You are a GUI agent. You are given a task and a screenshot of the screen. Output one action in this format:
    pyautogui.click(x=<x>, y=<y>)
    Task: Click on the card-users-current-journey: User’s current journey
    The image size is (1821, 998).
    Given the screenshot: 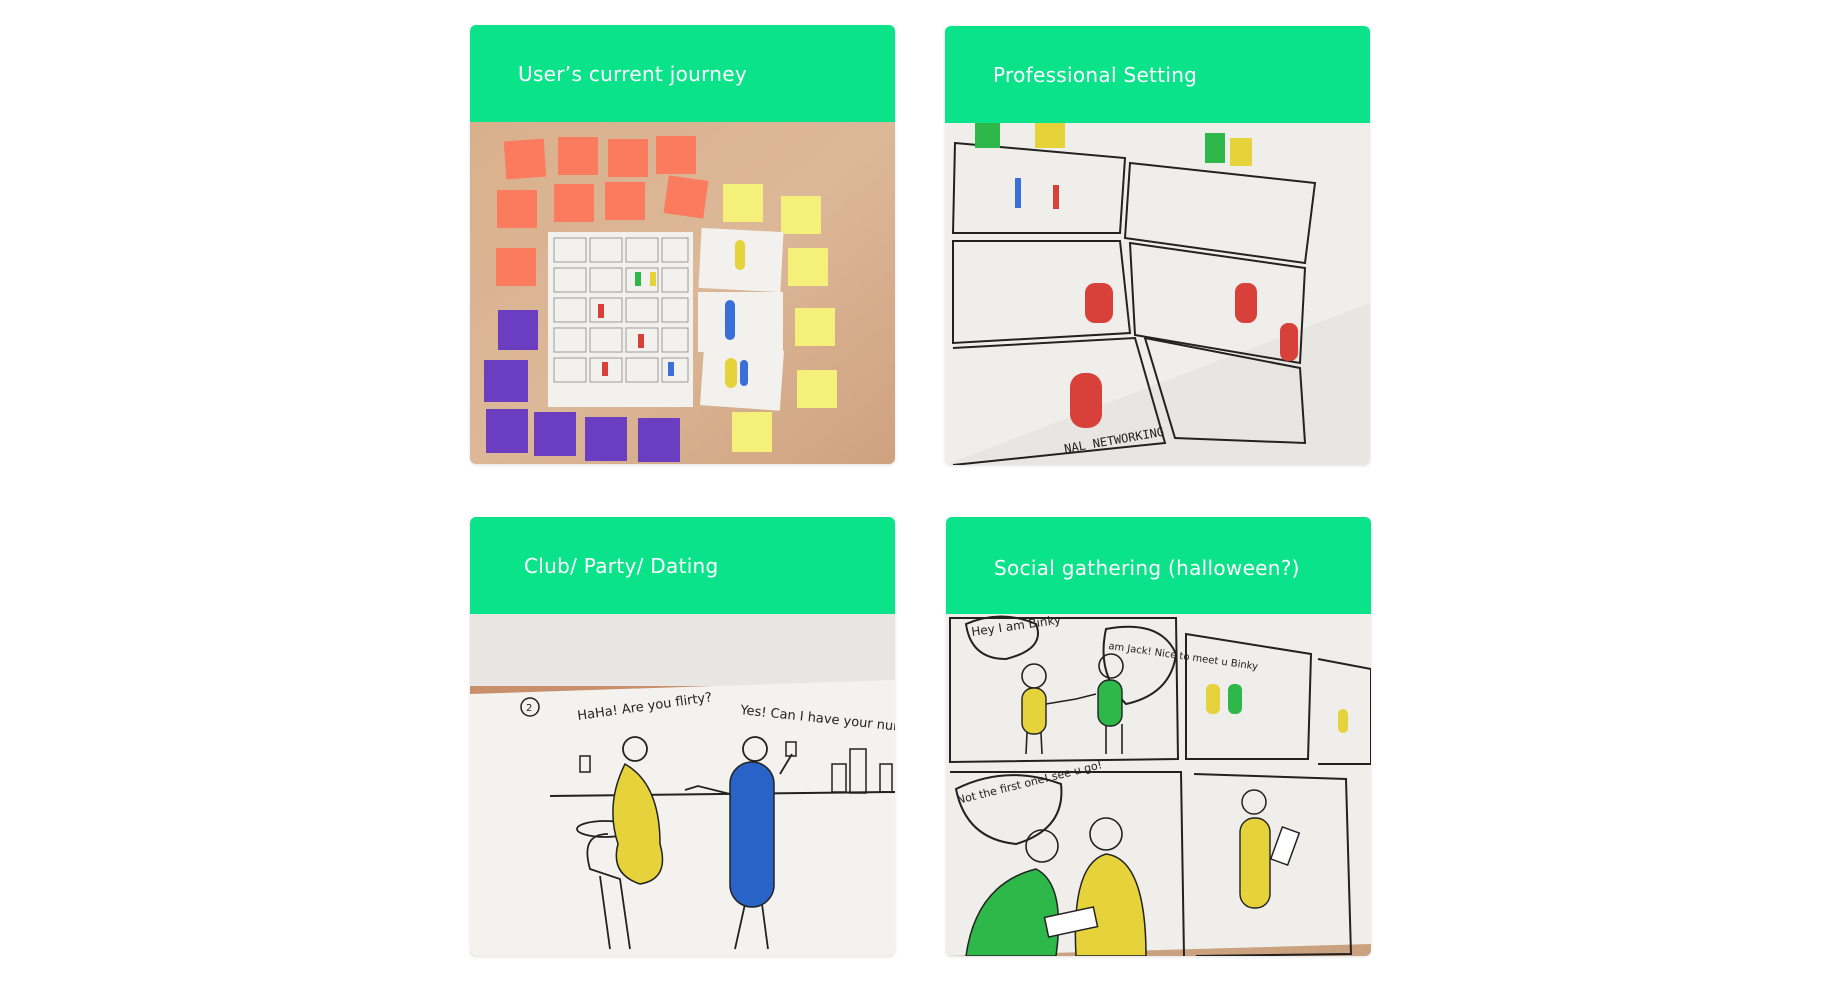 What is the action you would take?
    pyautogui.click(x=682, y=244)
    